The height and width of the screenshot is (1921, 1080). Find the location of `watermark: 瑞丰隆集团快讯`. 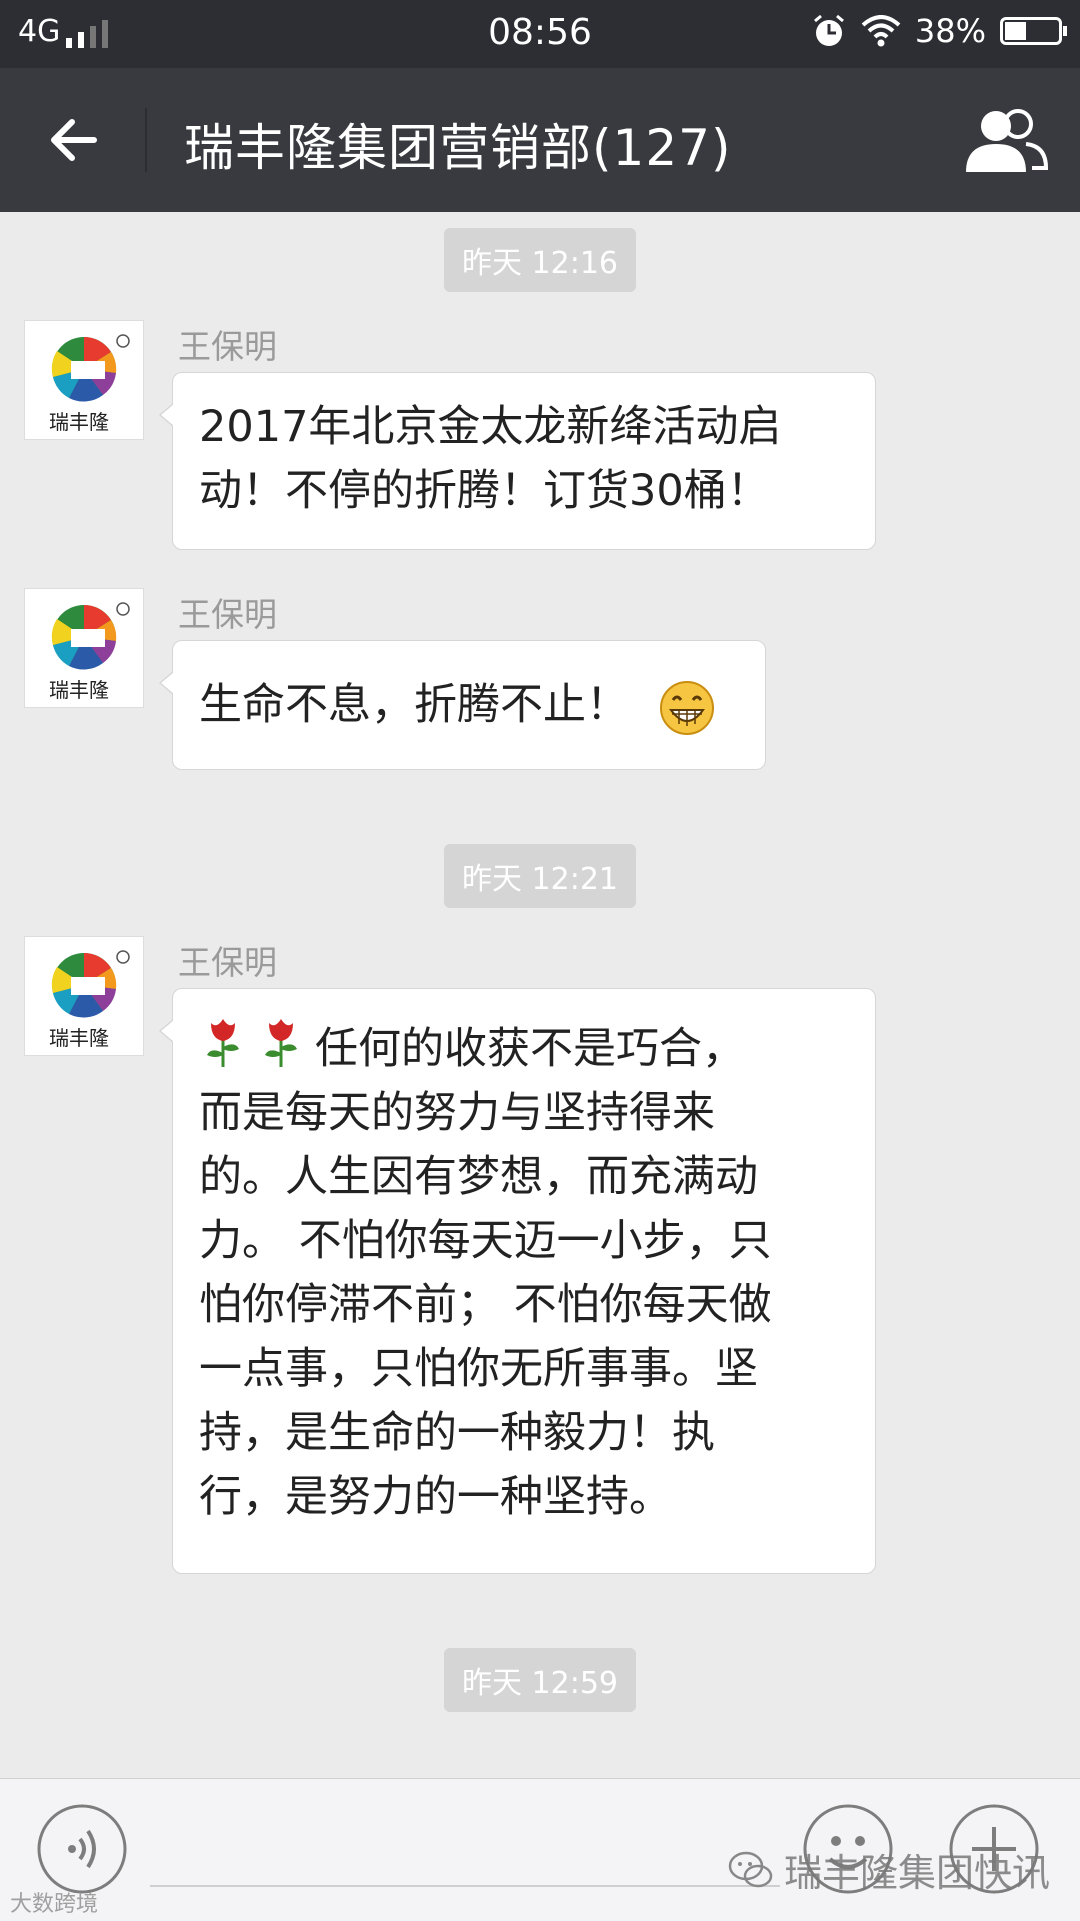

watermark: 瑞丰隆集团快讯 is located at coordinates (889, 1869).